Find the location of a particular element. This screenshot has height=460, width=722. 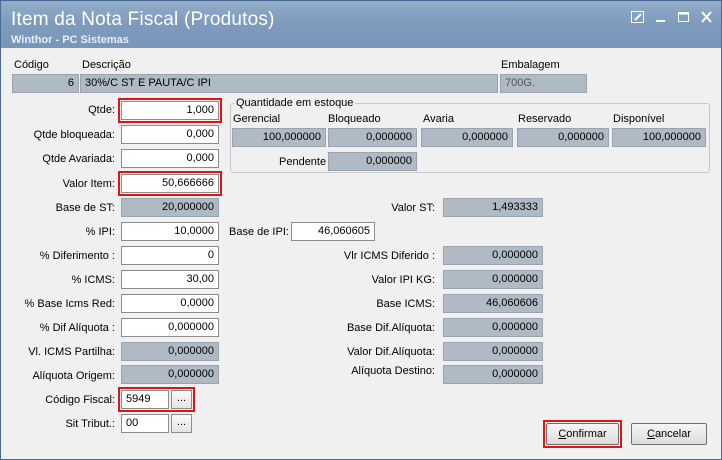

base-st-label: Base de ST: is located at coordinates (85, 208).